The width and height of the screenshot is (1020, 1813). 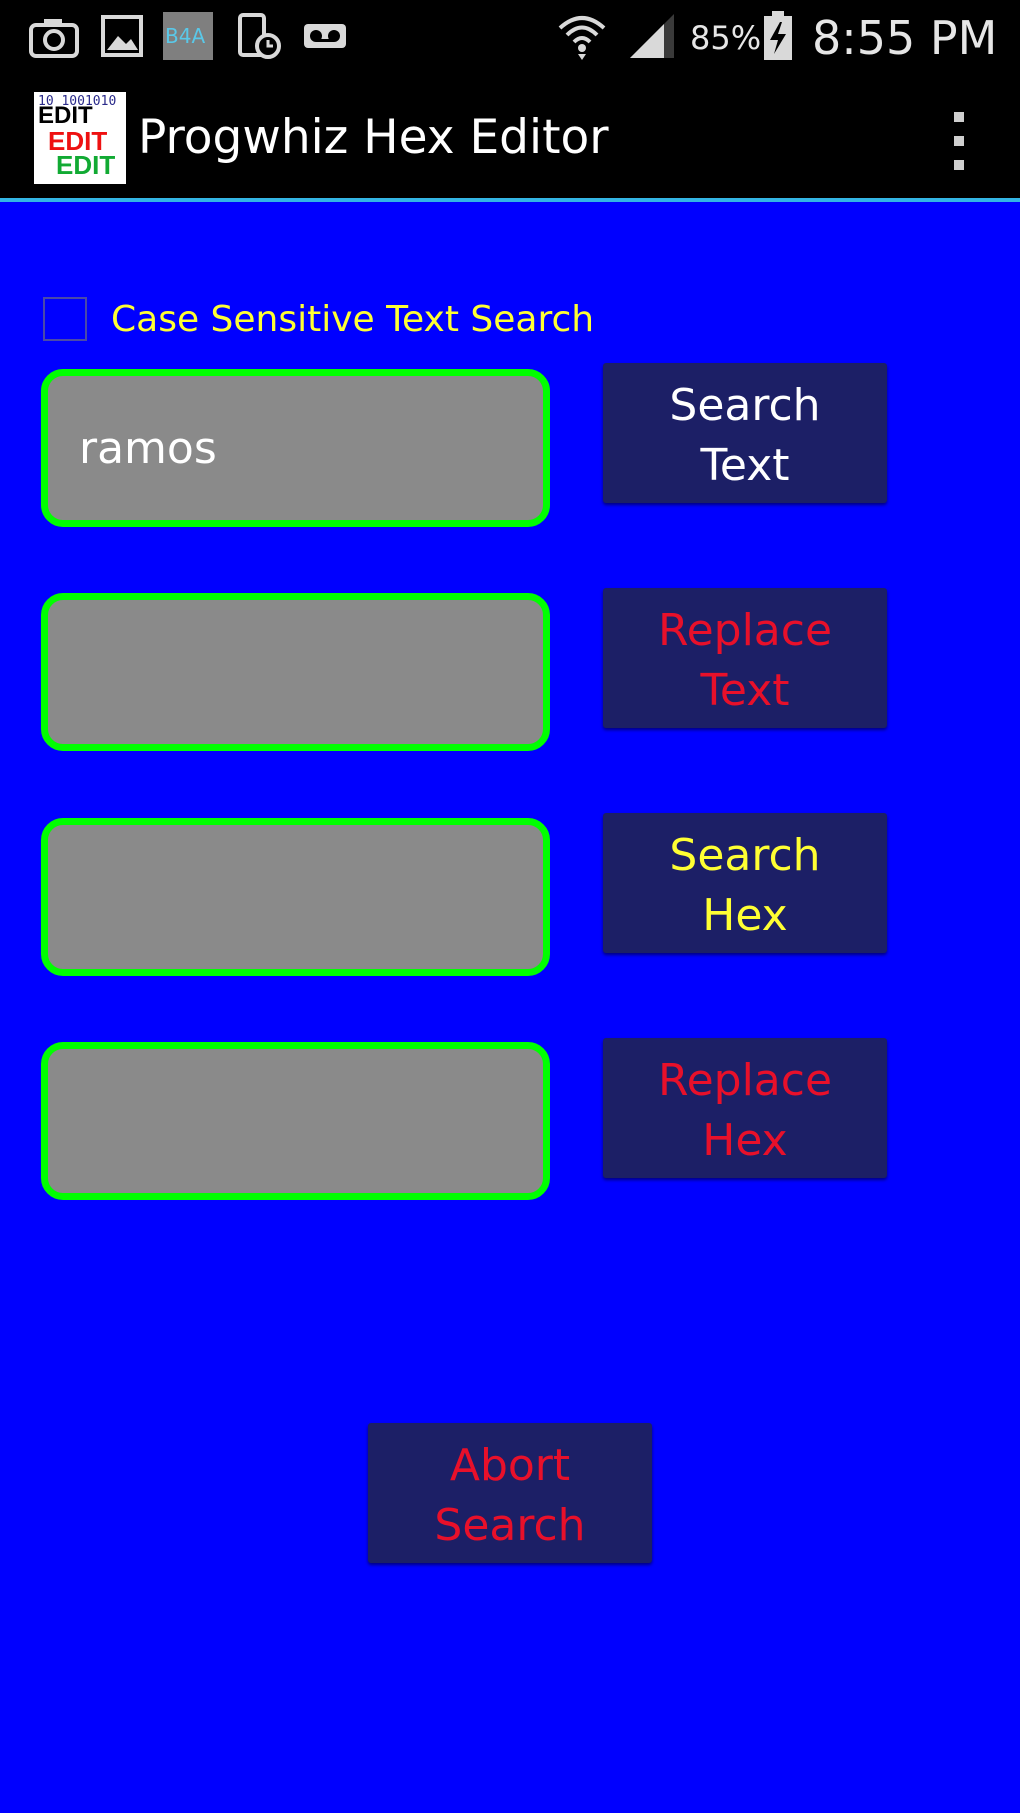 I want to click on battery-charging-icon, so click(x=778, y=35).